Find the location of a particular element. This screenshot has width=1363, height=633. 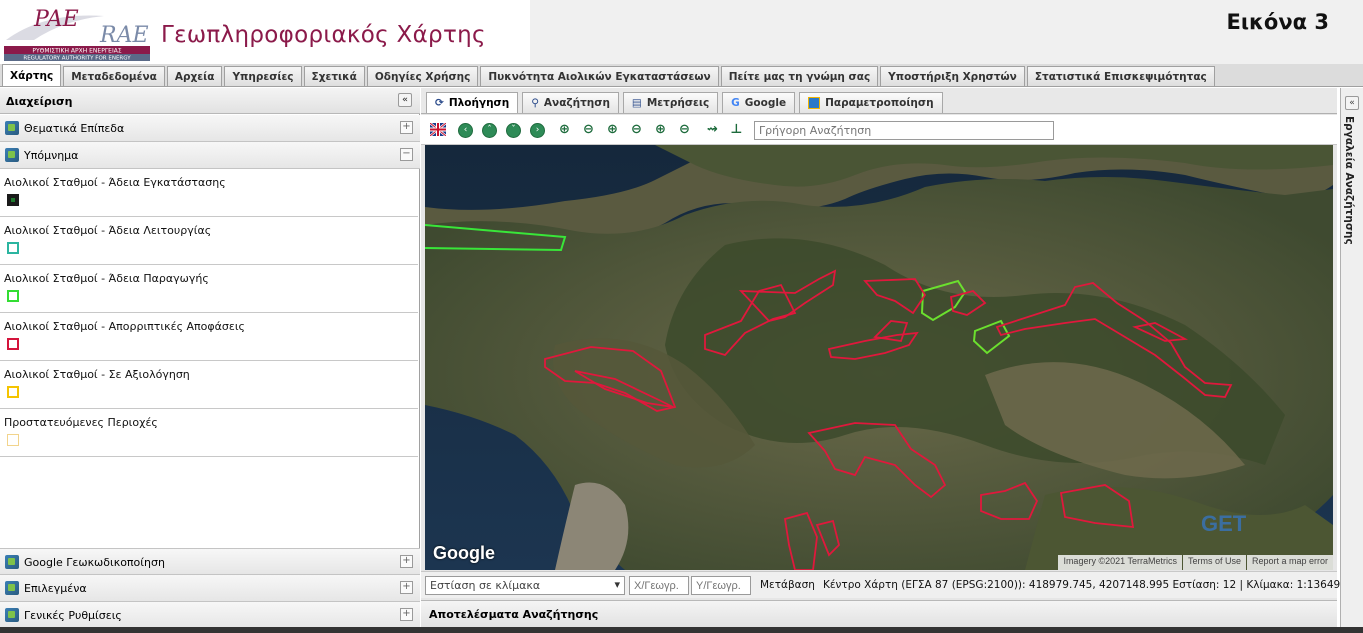

scale-select: Εστίαση σε κλίμακα is located at coordinates (525, 585).